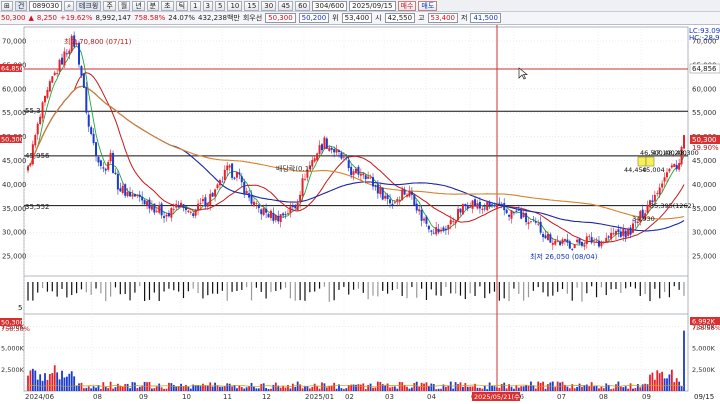 The height and width of the screenshot is (404, 720). I want to click on search-icon: ⌕, so click(69, 5).